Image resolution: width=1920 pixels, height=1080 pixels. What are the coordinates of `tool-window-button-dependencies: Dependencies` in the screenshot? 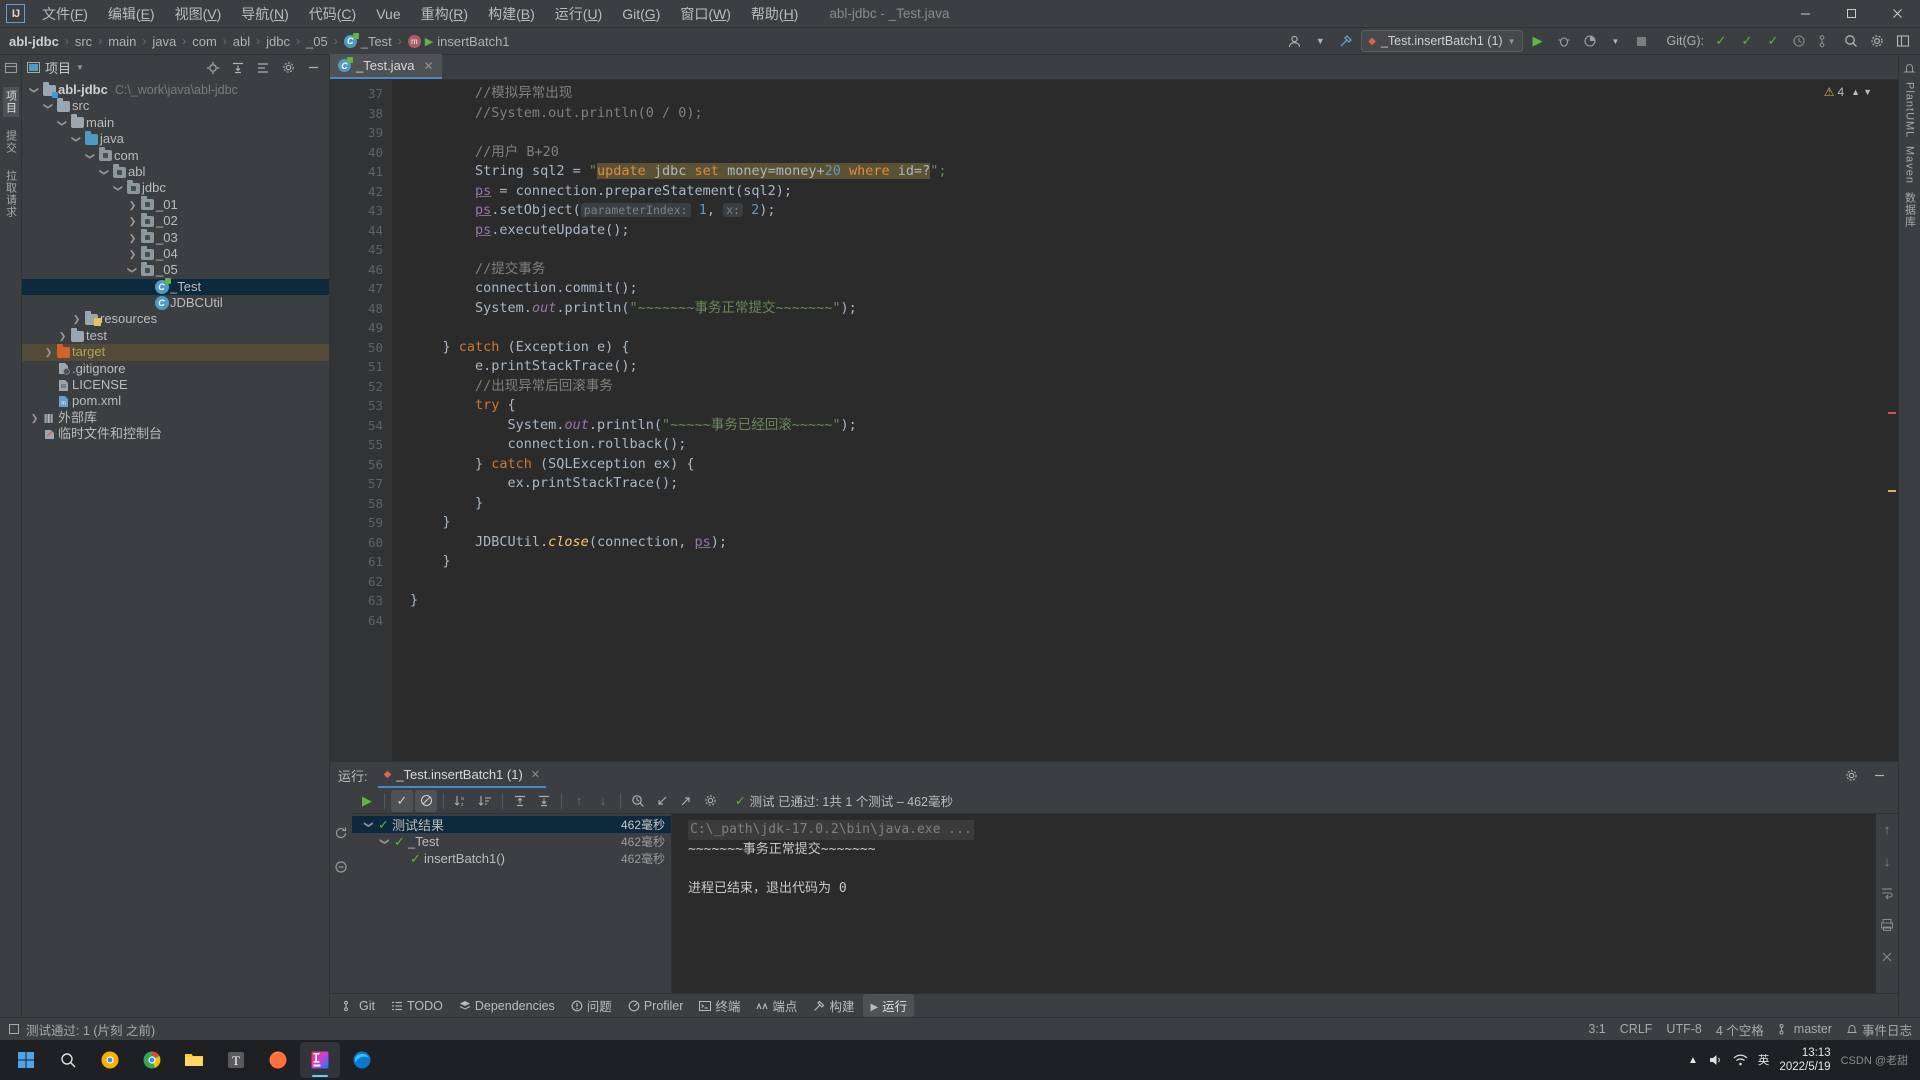 It's located at (507, 1006).